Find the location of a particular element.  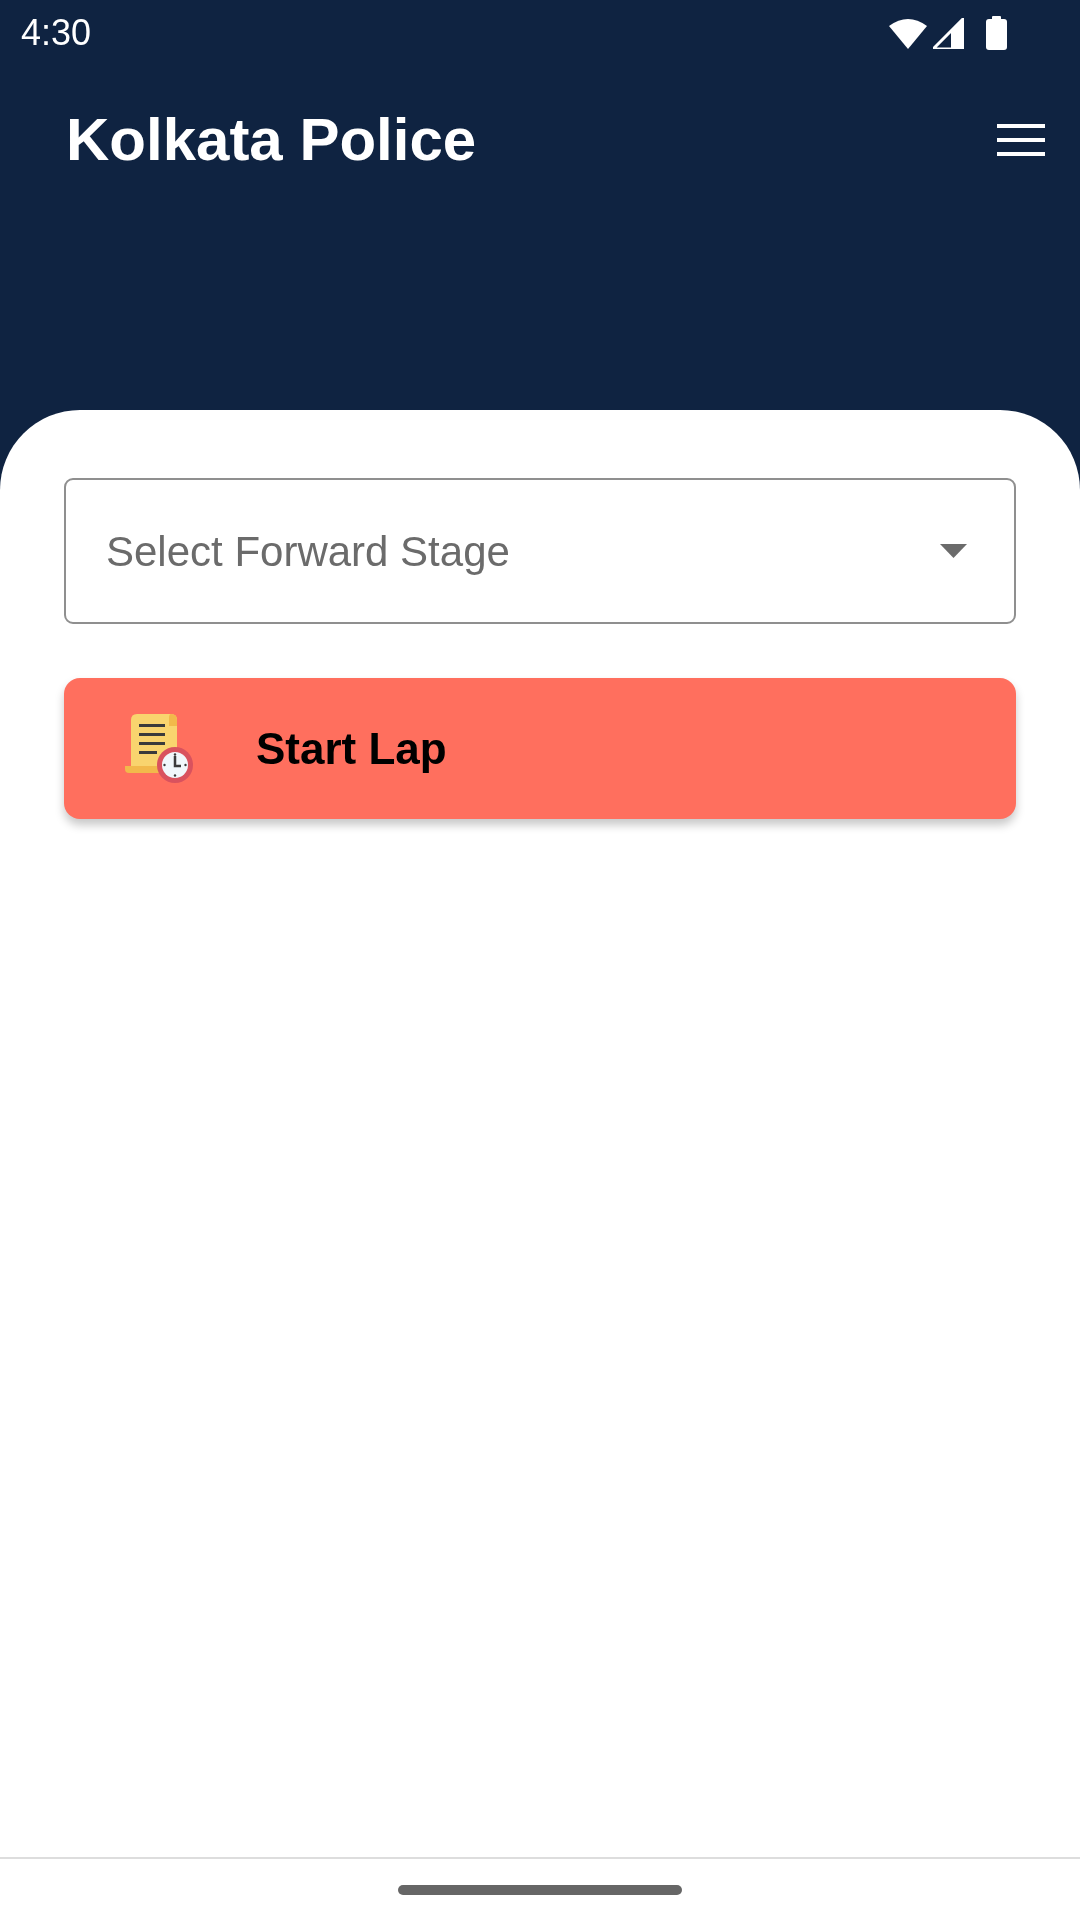

scroll-clock-icon is located at coordinates (159, 748).